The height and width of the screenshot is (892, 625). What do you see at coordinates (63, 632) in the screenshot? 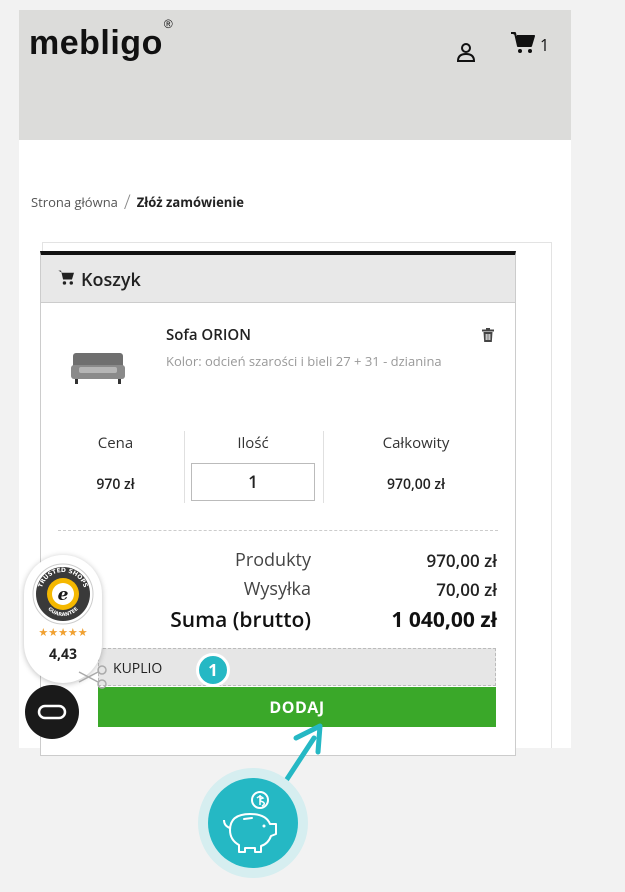
I see `rating-stars: ★★★★★` at bounding box center [63, 632].